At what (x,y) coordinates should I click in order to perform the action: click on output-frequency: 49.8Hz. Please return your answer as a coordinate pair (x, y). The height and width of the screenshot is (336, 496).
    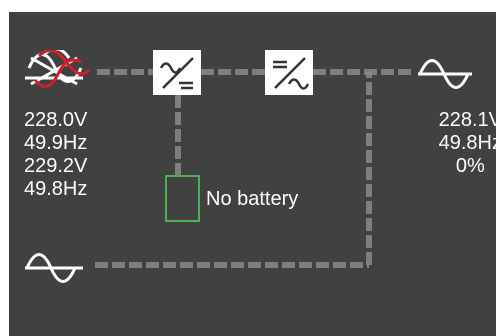
    Looking at the image, I should click on (467, 143).